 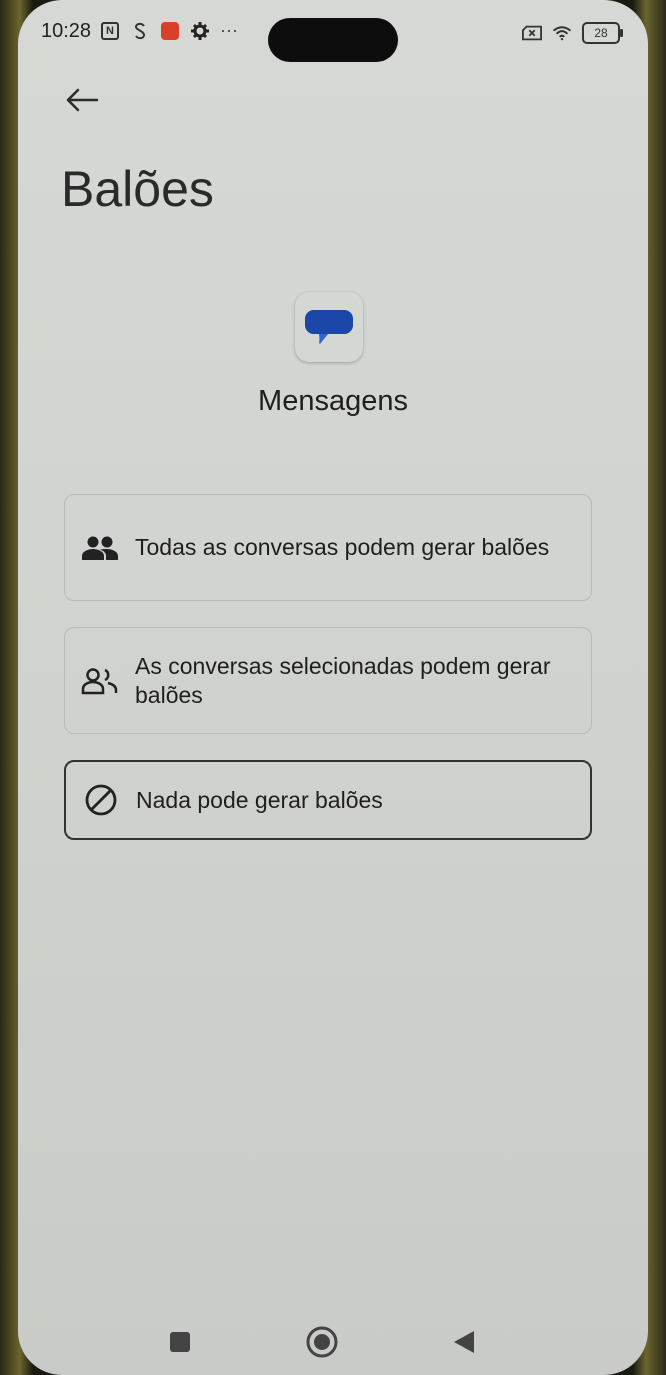 I want to click on wifi-icon, so click(x=562, y=33).